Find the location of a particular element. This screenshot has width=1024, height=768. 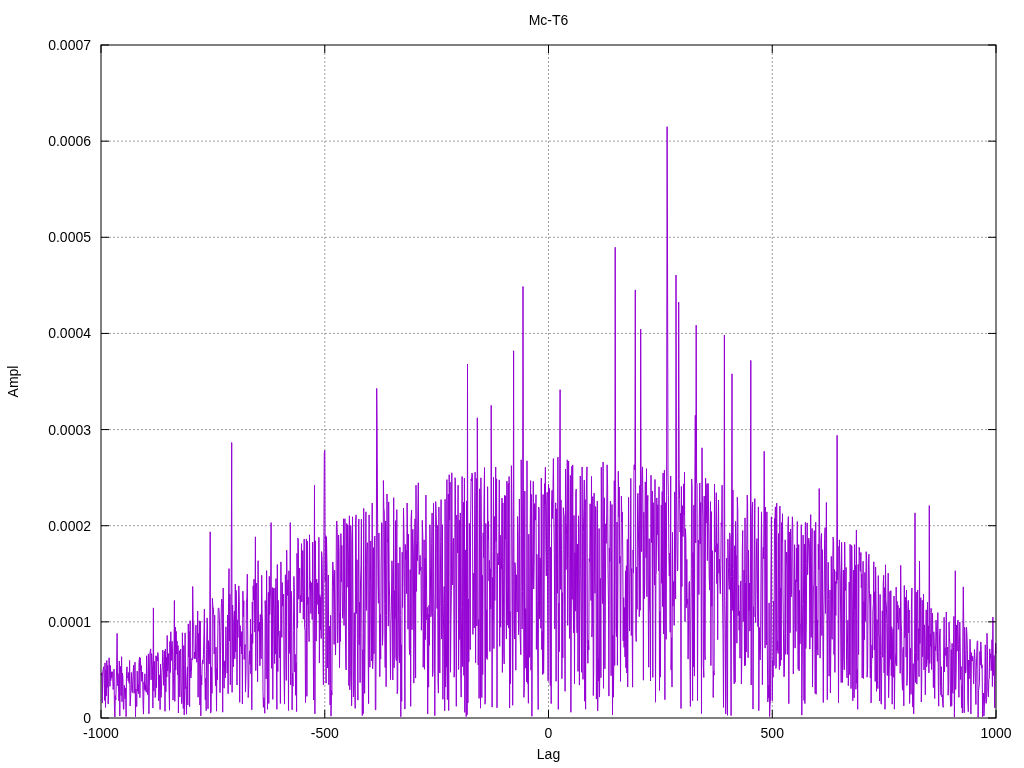

y-tick-label: 0 is located at coordinates (87, 718).